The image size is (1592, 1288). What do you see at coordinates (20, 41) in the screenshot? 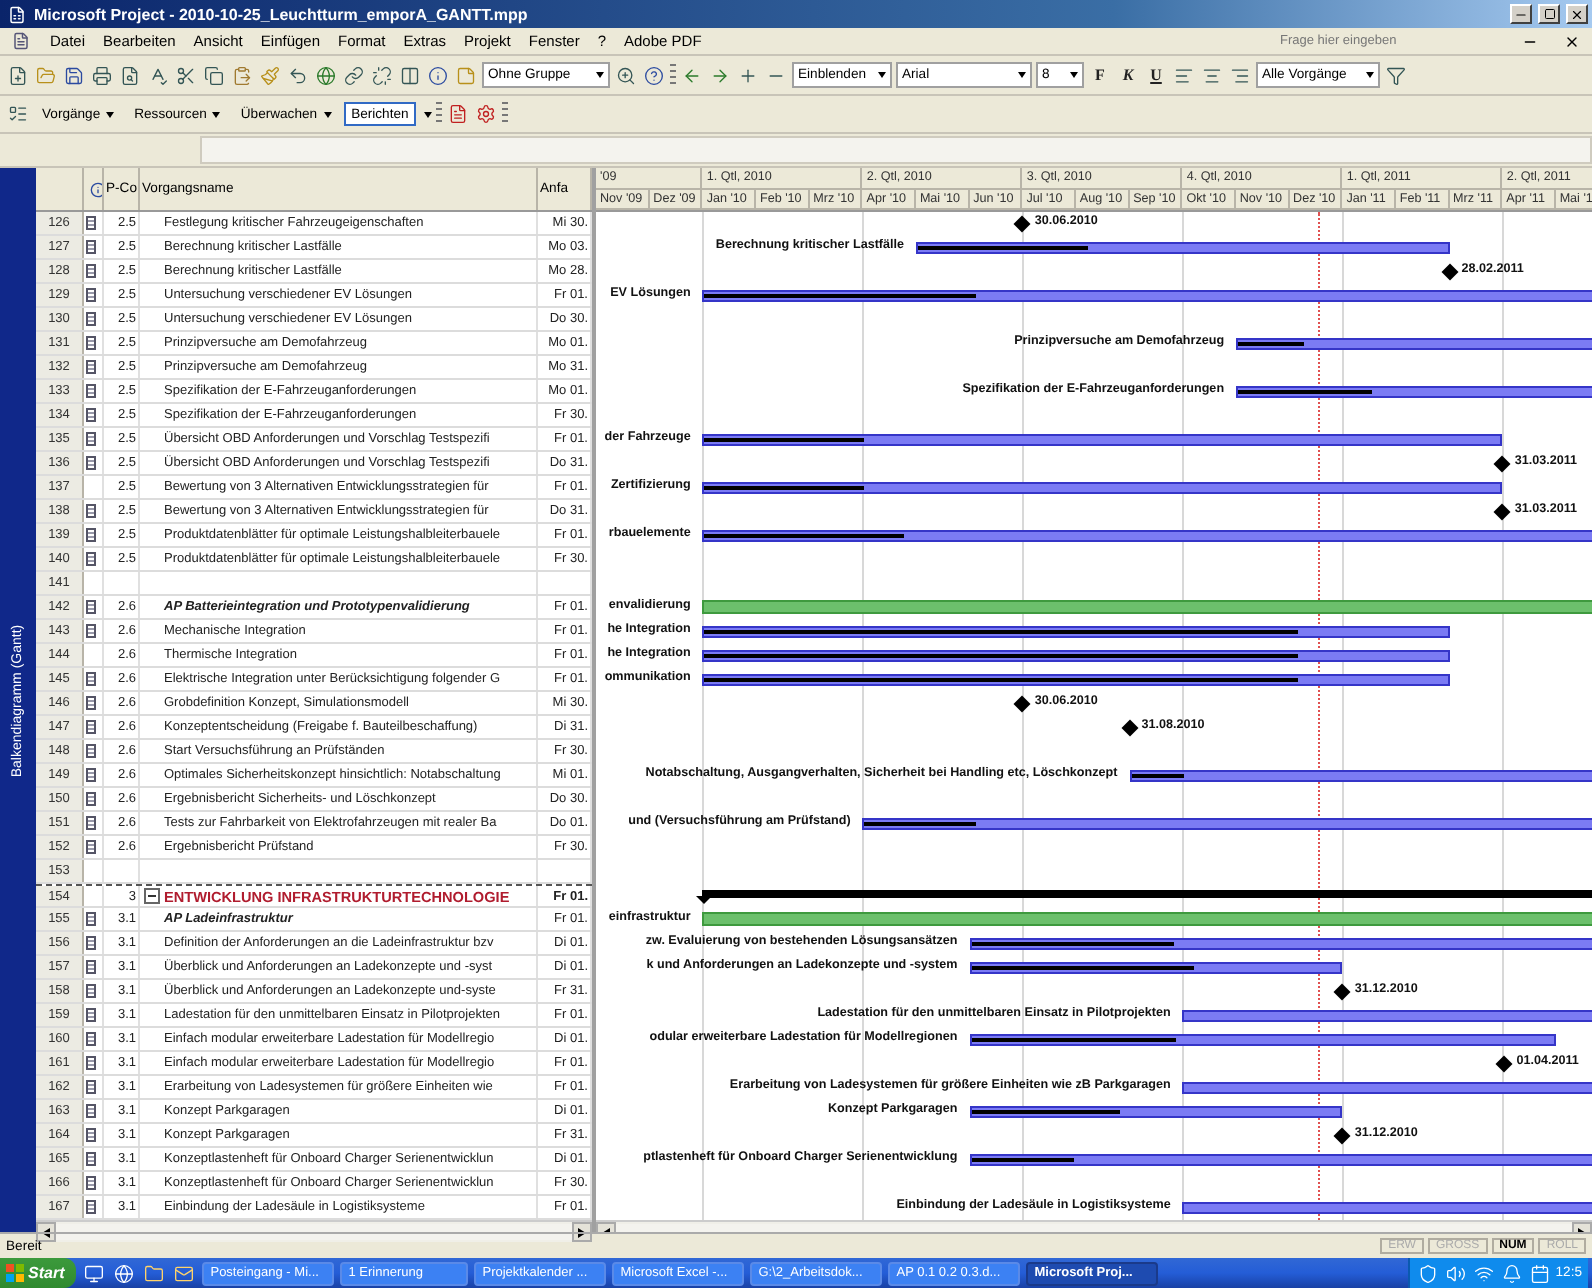
I see `document-icon` at bounding box center [20, 41].